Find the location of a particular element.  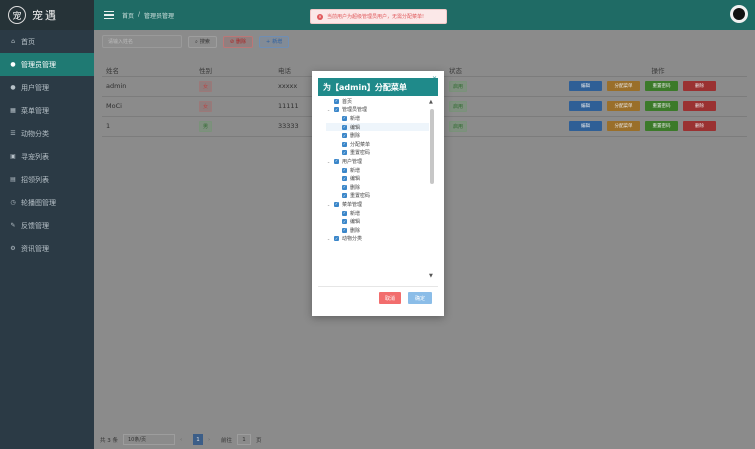

tree-node-label: 动物分类 is located at coordinates (352, 239).